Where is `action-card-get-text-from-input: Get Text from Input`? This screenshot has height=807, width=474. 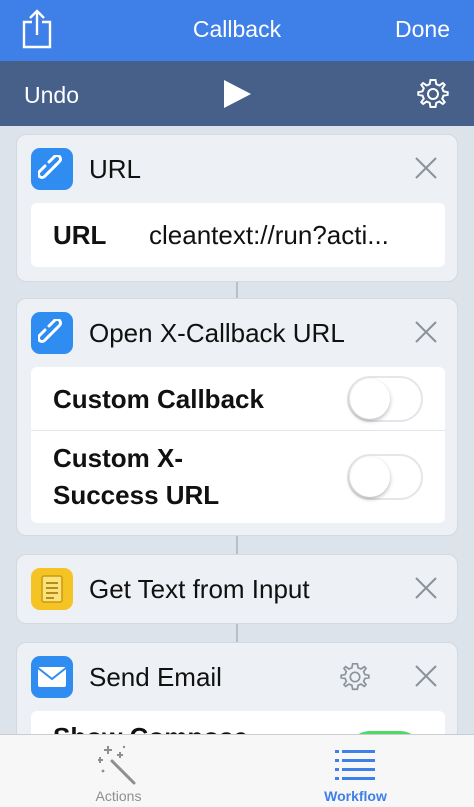 action-card-get-text-from-input: Get Text from Input is located at coordinates (237, 589).